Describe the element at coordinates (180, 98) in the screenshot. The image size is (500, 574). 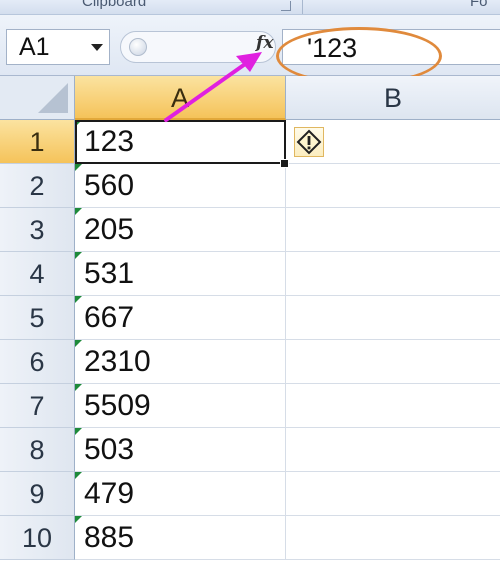
I see `column-header-a: A` at that location.